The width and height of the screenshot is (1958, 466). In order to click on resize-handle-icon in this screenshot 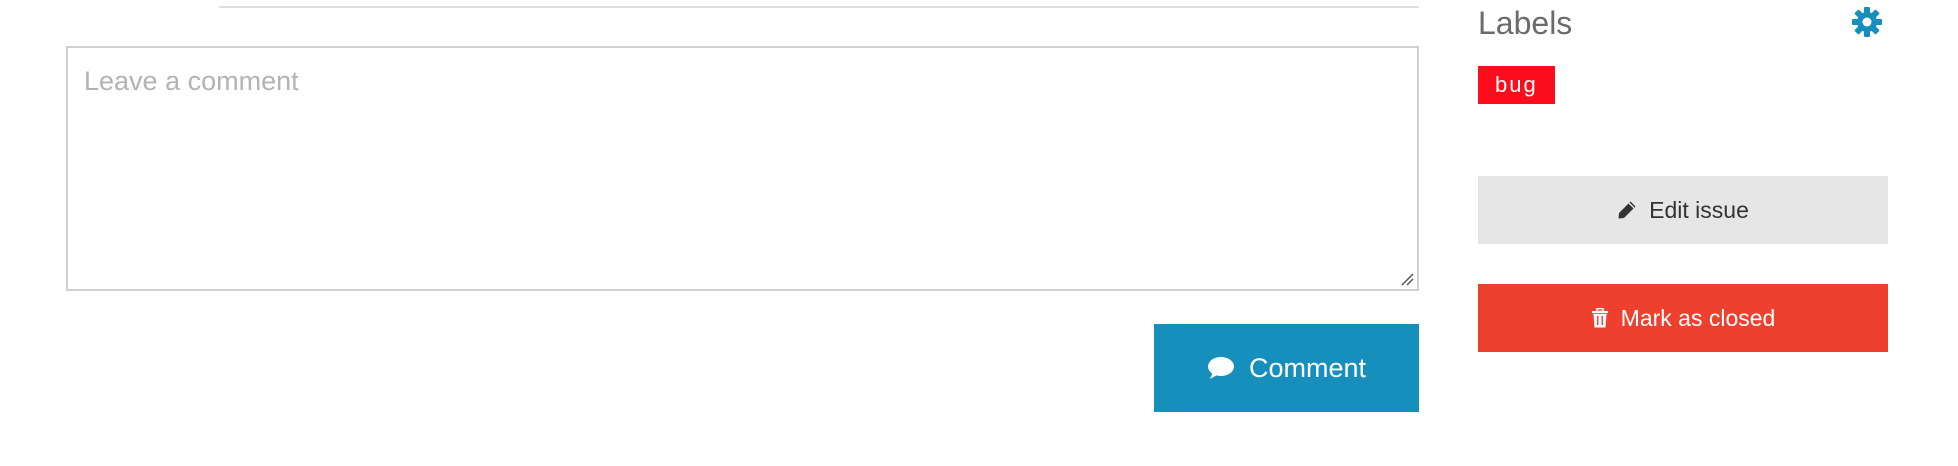, I will do `click(1407, 279)`.